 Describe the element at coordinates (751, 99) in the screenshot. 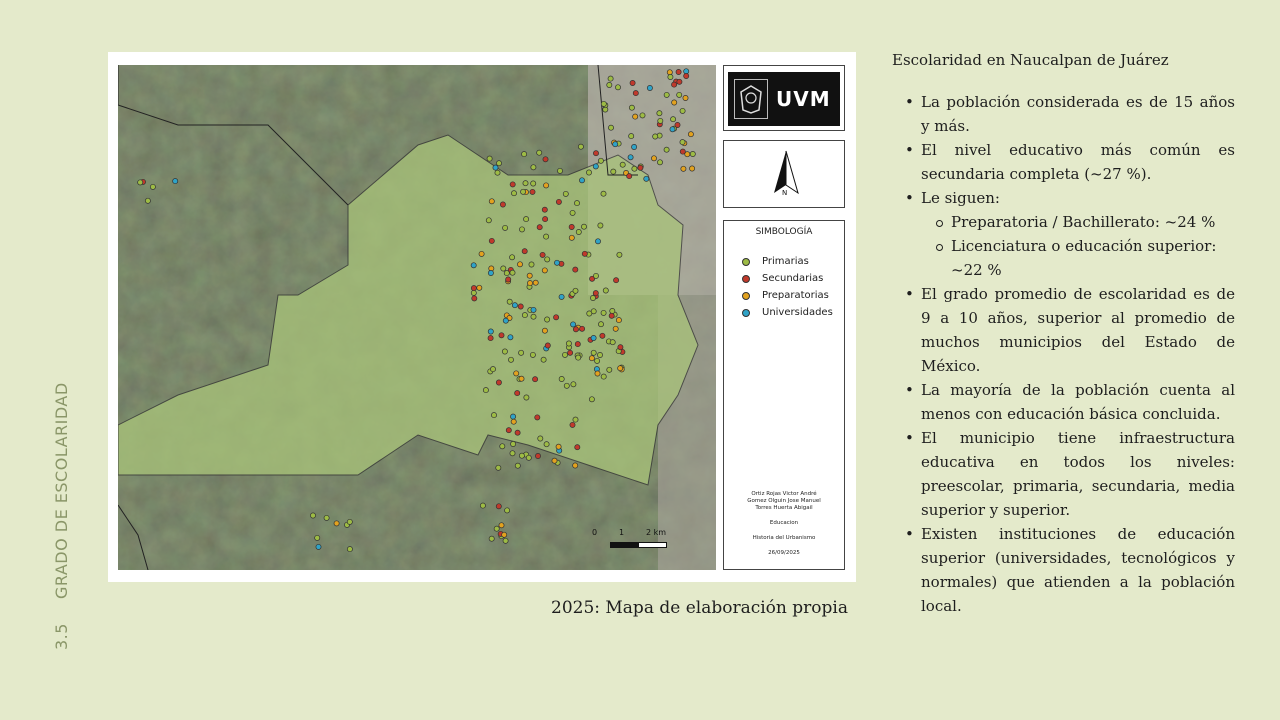

I see `university-seal-icon` at that location.